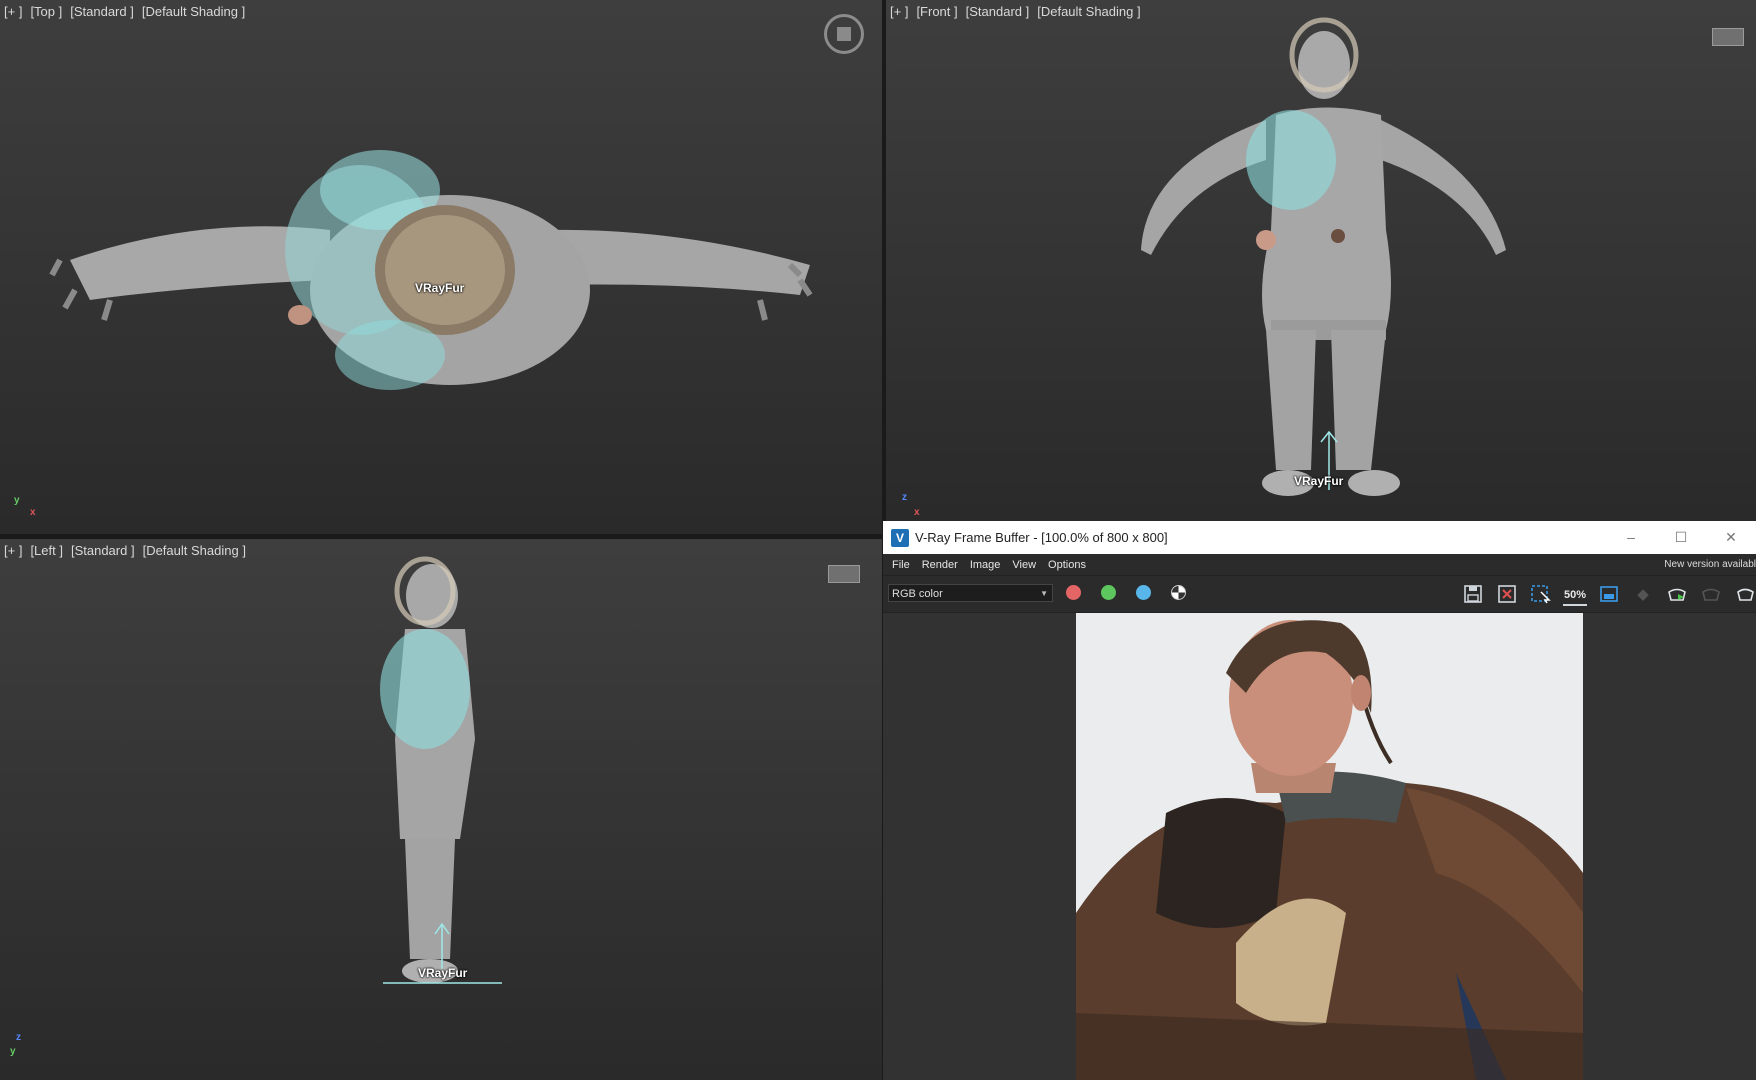 The height and width of the screenshot is (1080, 1756). I want to click on channel-select: RGB color ▼, so click(970, 593).